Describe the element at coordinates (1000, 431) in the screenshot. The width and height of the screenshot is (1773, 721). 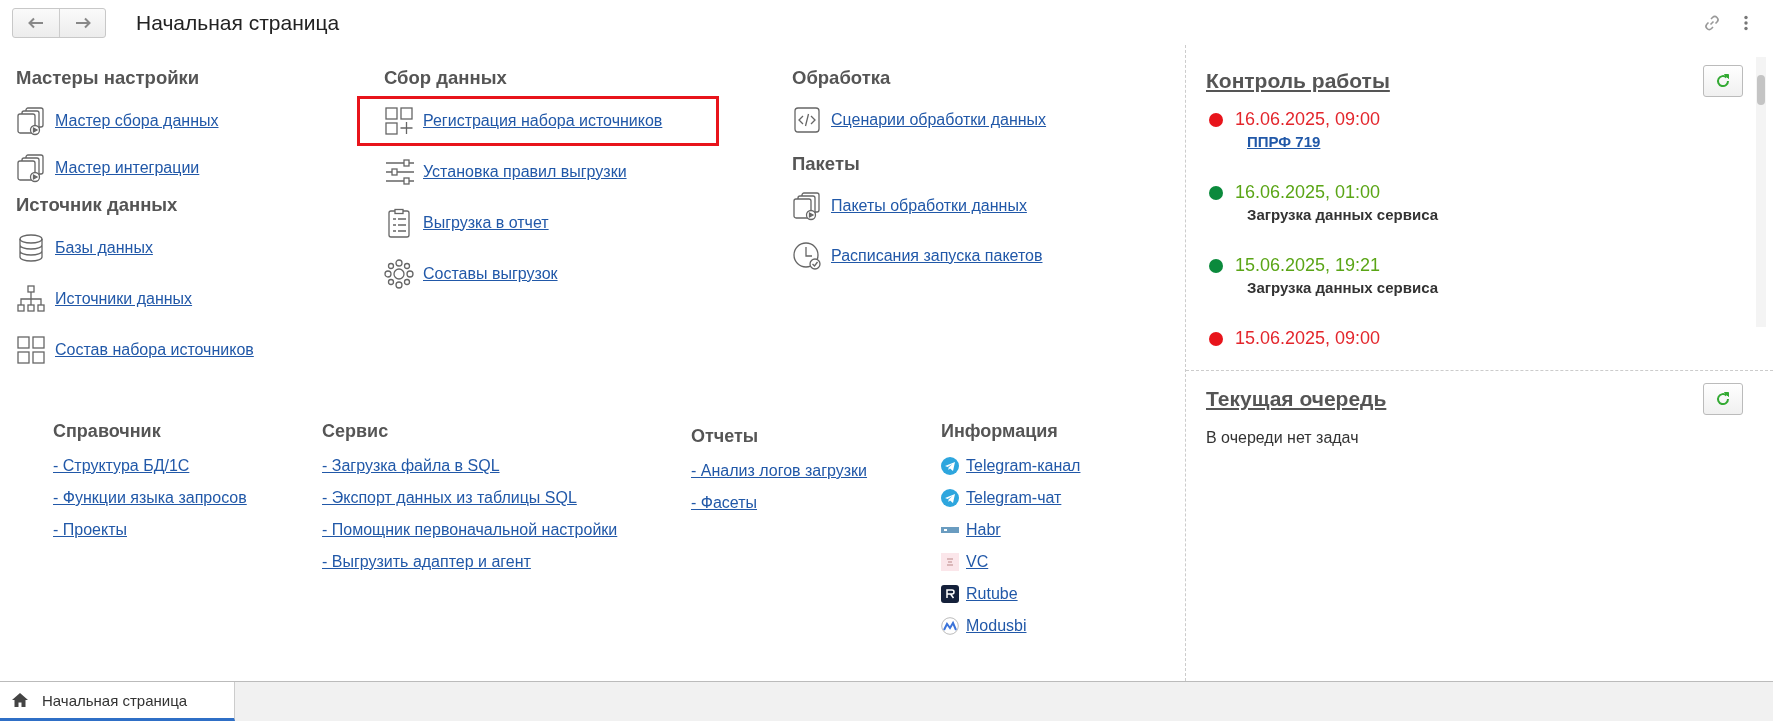
I see `section-heading: Информация` at that location.